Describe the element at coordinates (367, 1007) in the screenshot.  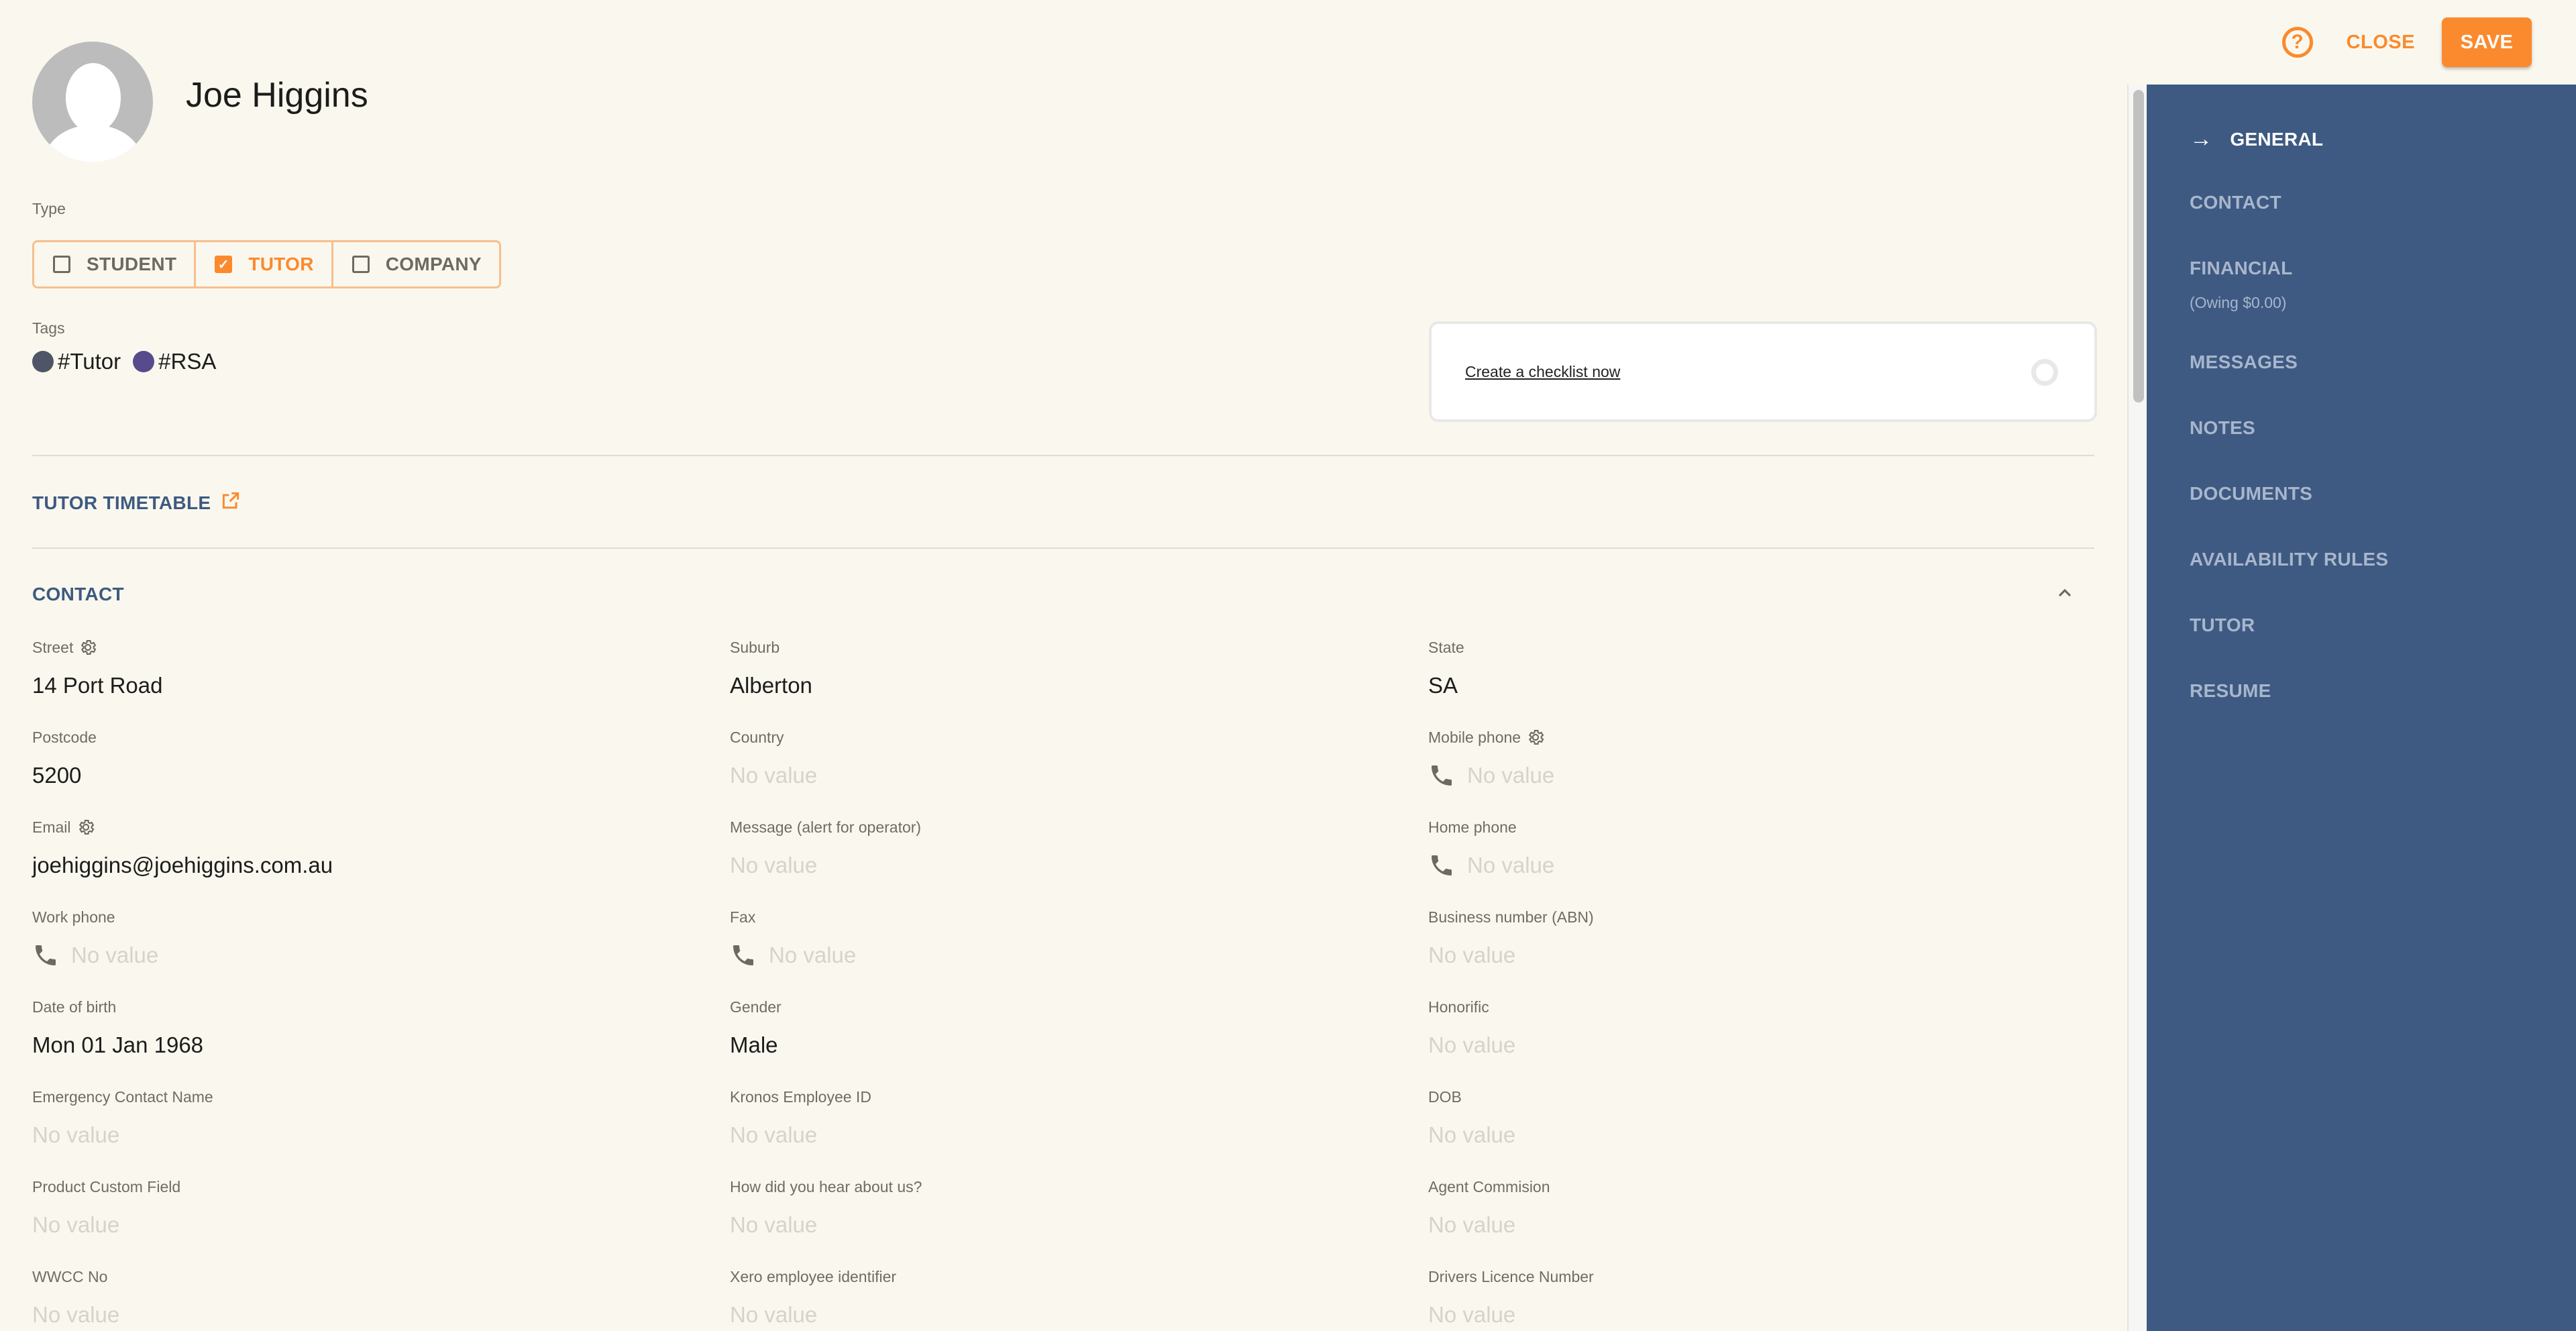
I see `field-label: Date of birth` at that location.